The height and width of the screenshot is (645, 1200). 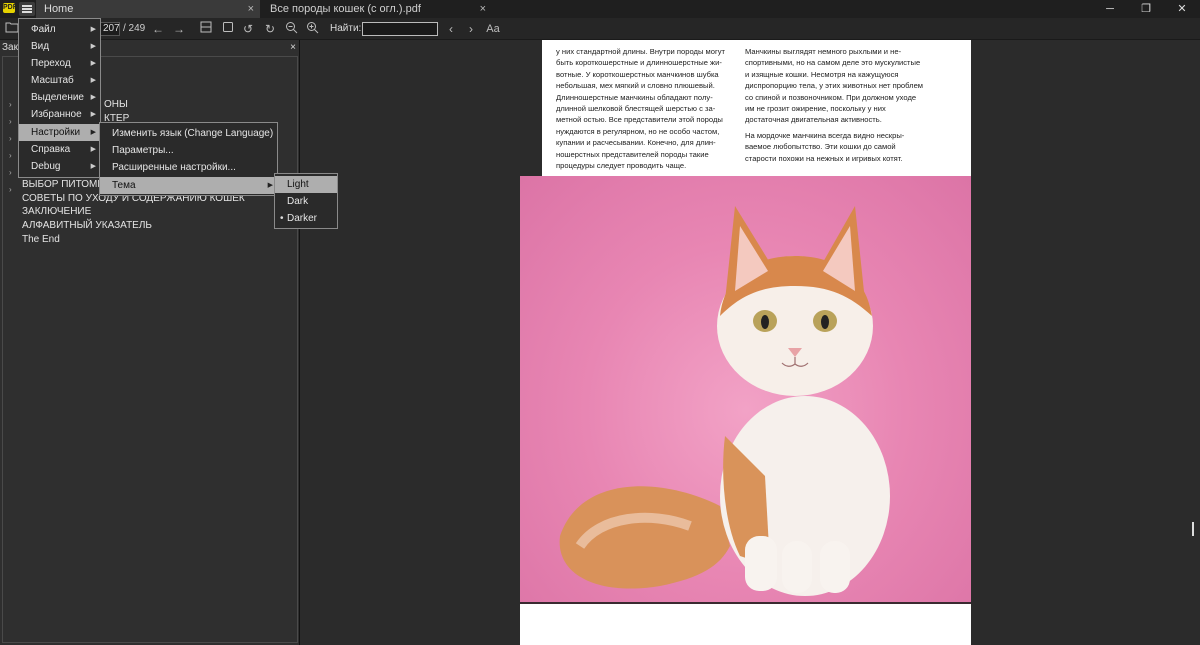 What do you see at coordinates (312, 29) in the screenshot?
I see `zoom-in-icon` at bounding box center [312, 29].